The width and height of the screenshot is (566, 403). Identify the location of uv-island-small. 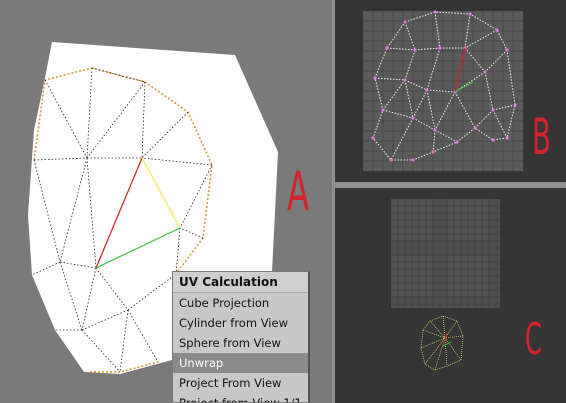
(442, 343).